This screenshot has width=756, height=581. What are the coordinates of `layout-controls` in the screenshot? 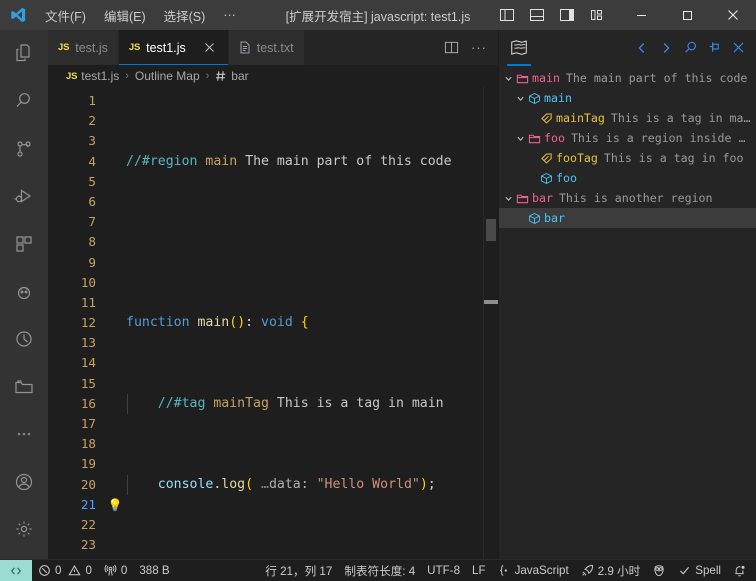 It's located at (555, 15).